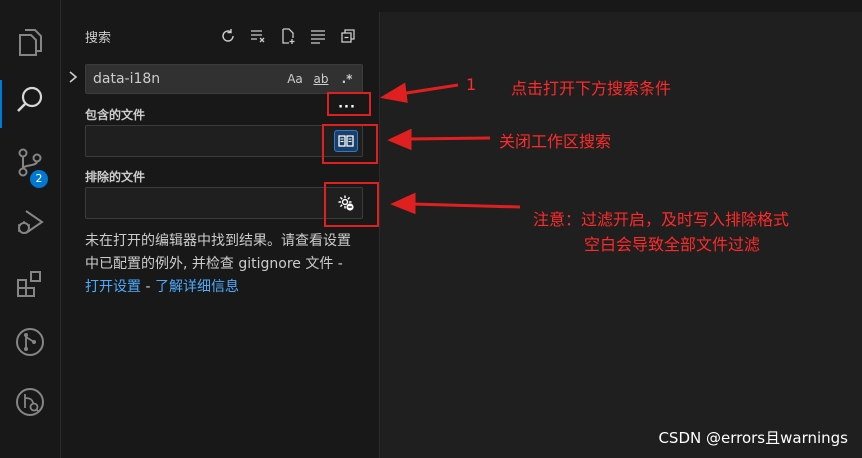 The width and height of the screenshot is (862, 458). I want to click on learn-more-link: 了解详细信息, so click(197, 287).